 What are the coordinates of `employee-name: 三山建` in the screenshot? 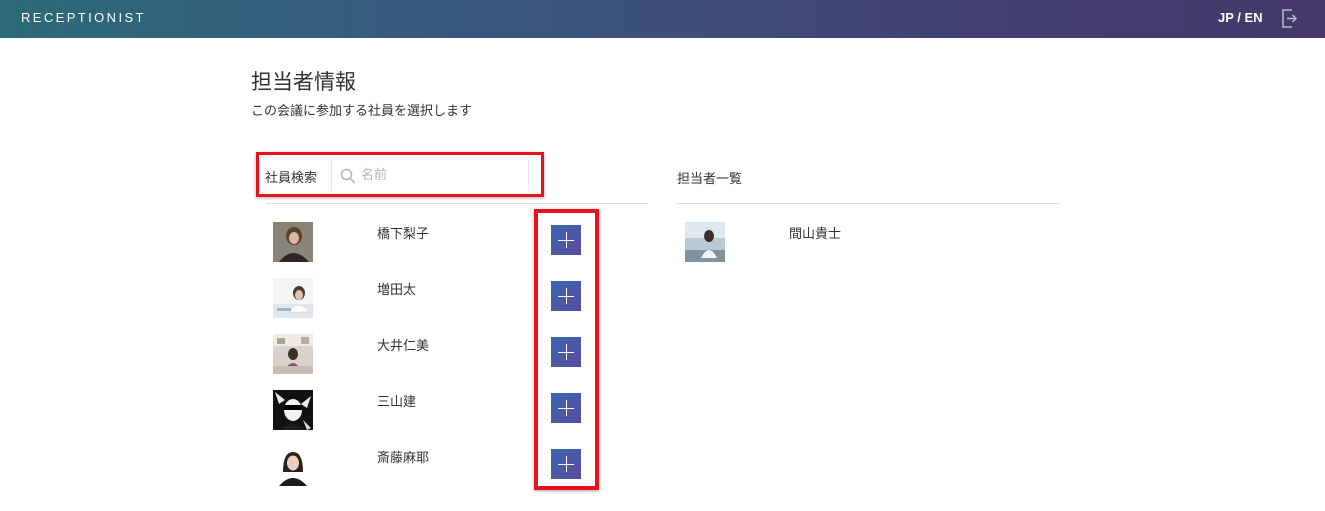 It's located at (397, 402).